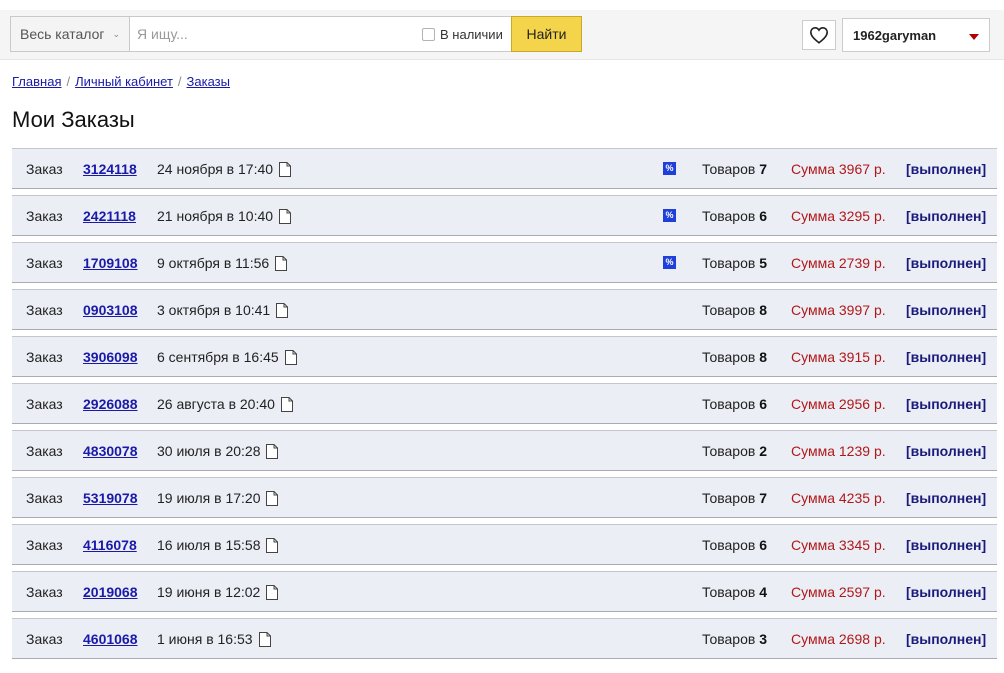 Image resolution: width=1004 pixels, height=673 pixels. I want to click on breadcrumb-orders-link: Заказы, so click(208, 81).